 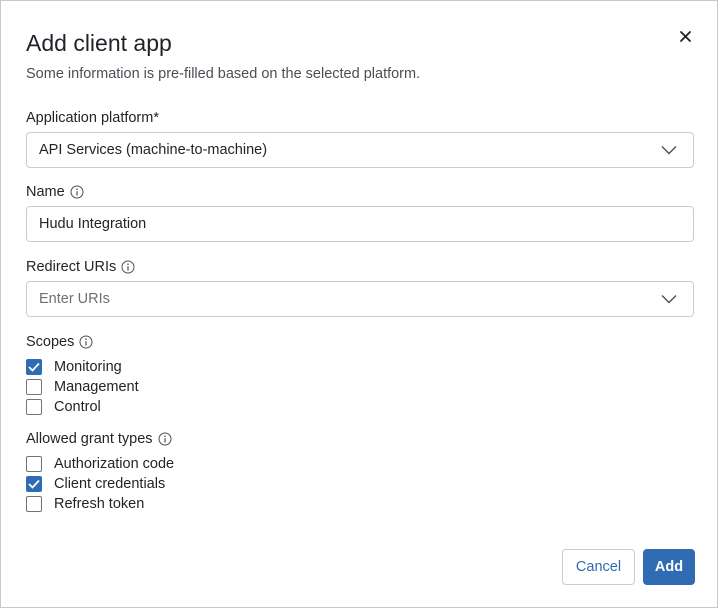 What do you see at coordinates (77, 407) in the screenshot?
I see `scope-control-label: Control` at bounding box center [77, 407].